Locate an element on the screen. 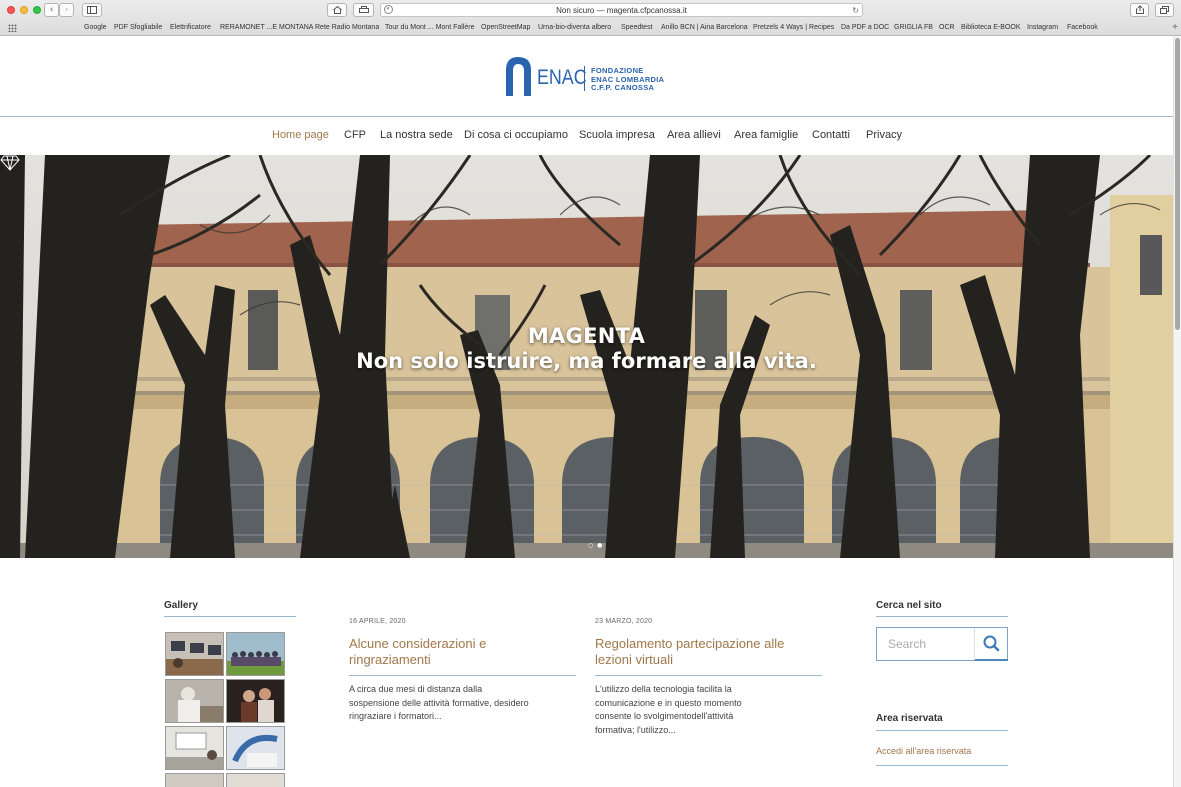  nav-item-attivita: Di cosa ci occupiamo is located at coordinates (516, 135).